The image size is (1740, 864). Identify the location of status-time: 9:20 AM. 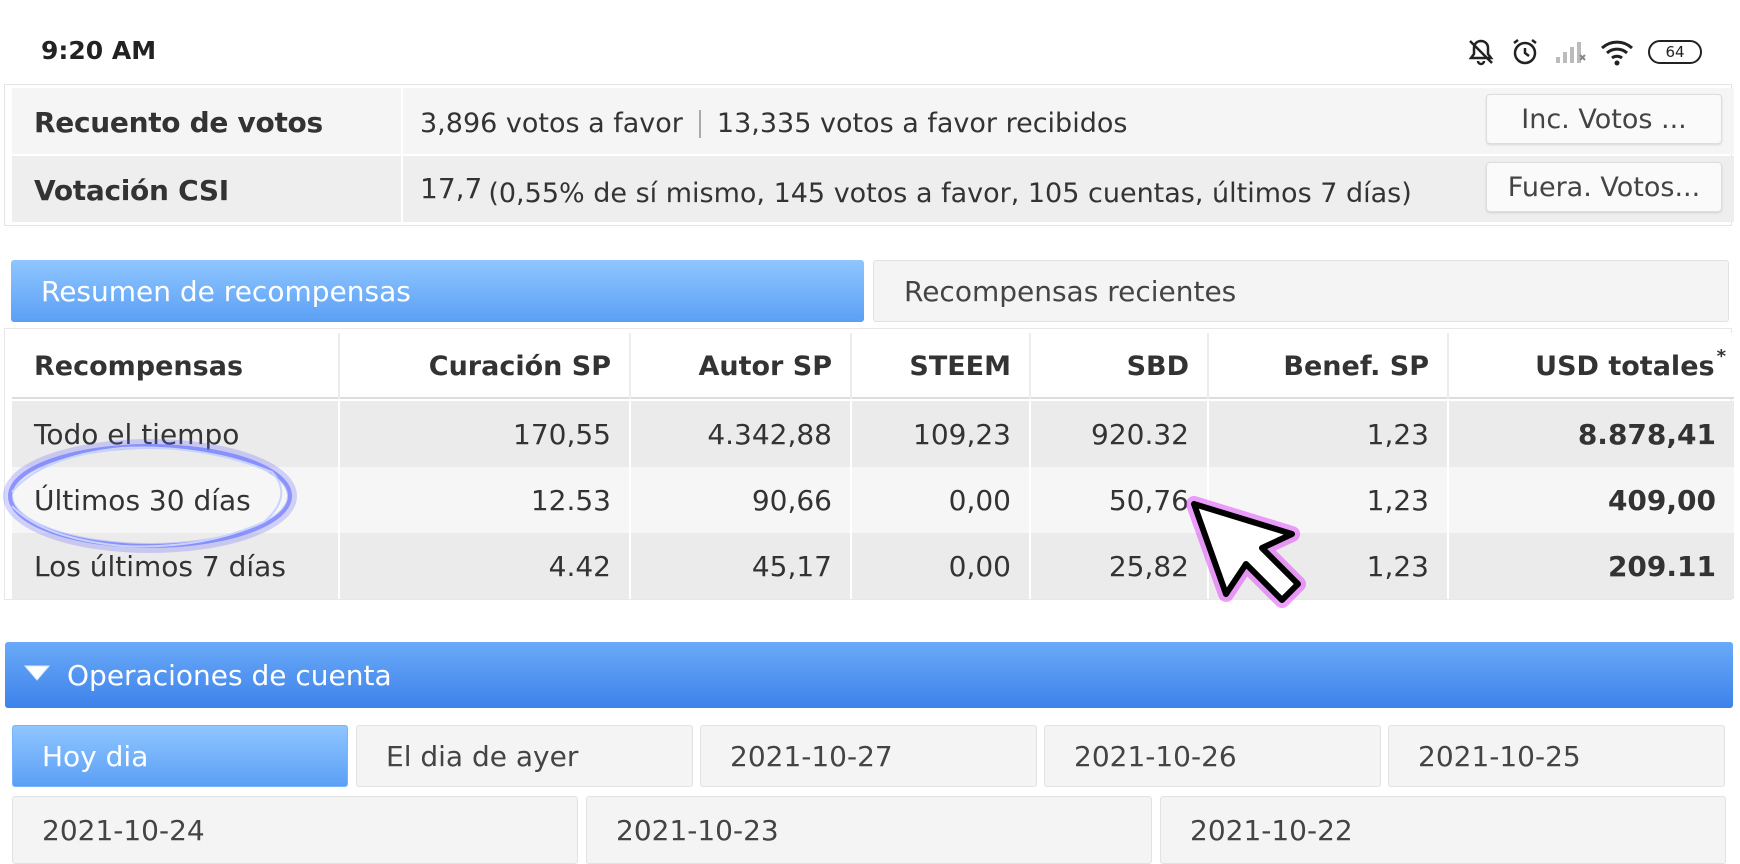
(99, 50).